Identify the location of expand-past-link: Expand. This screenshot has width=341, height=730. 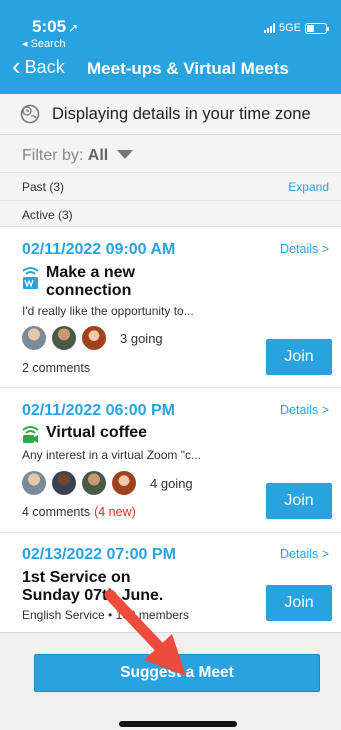
(308, 187).